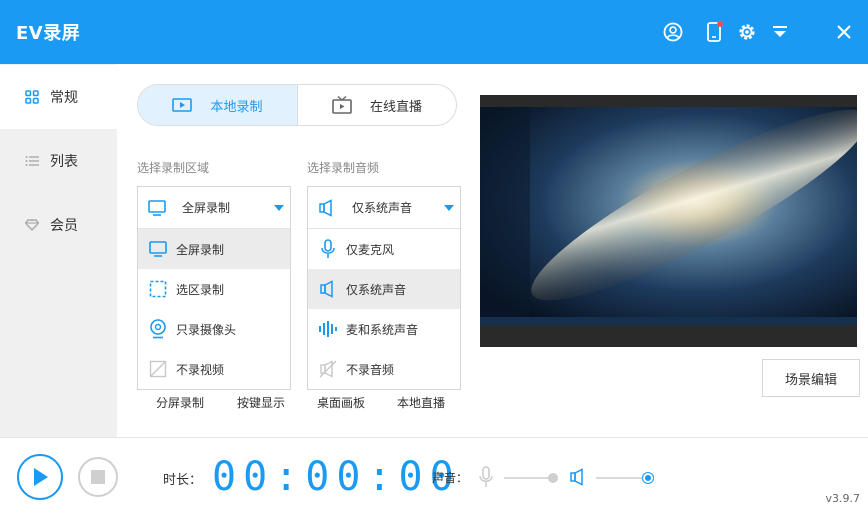 The width and height of the screenshot is (868, 518). What do you see at coordinates (370, 369) in the screenshot?
I see `option-label: 不录音频` at bounding box center [370, 369].